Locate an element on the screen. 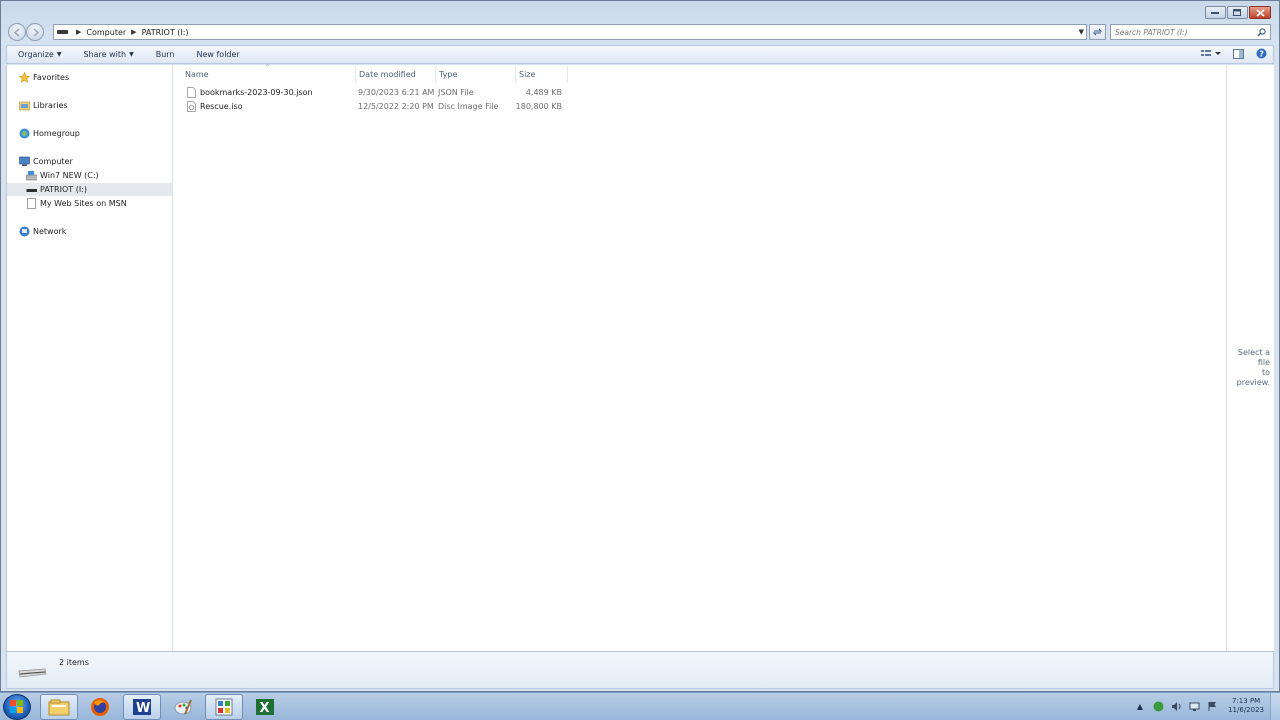 The image size is (1280, 720). organize-button: Organize ▼ is located at coordinates (39, 54).